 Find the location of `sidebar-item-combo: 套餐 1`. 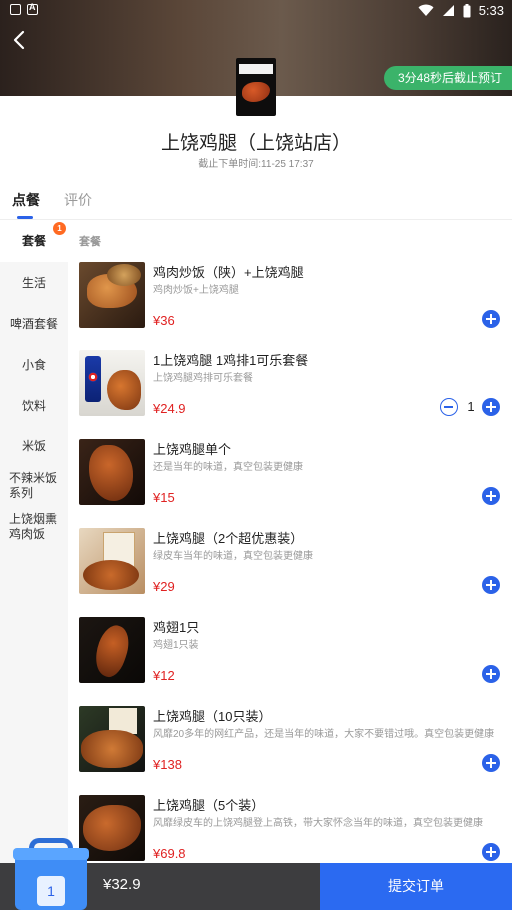

sidebar-item-combo: 套餐 1 is located at coordinates (34, 241).